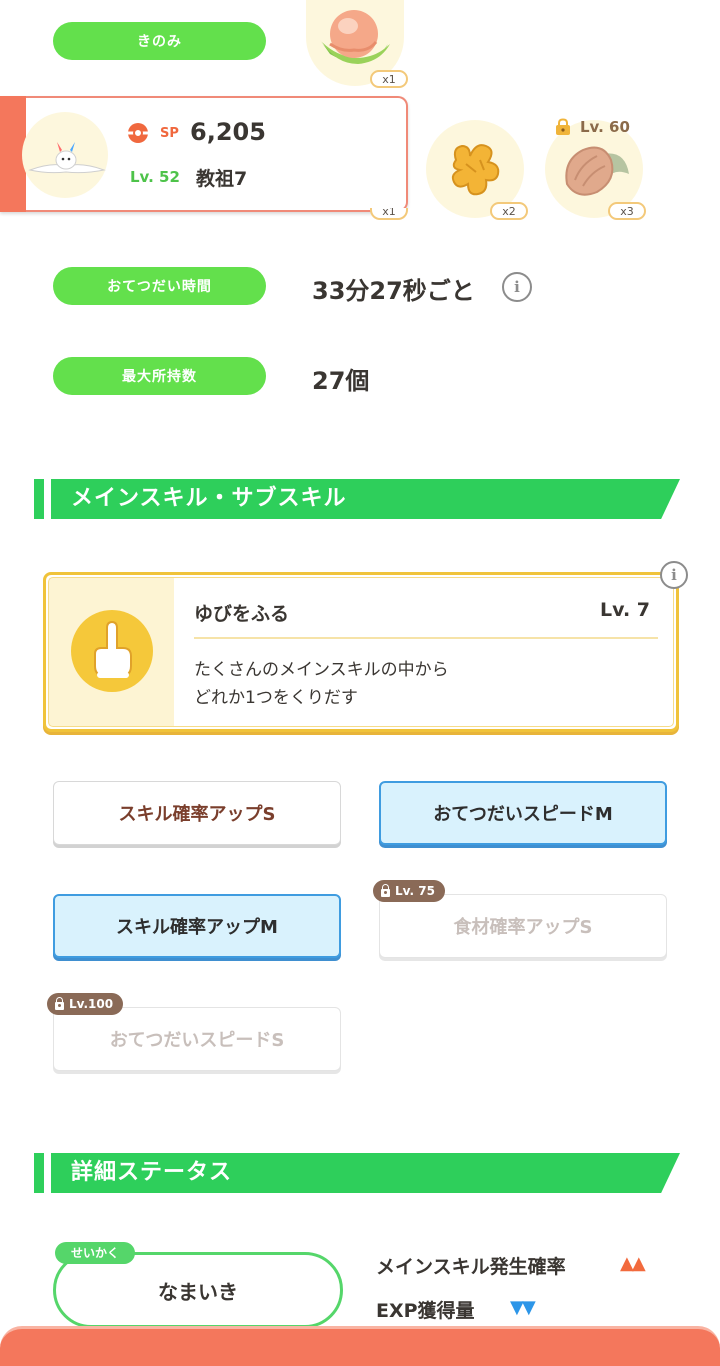  What do you see at coordinates (361, 652) in the screenshot?
I see `main-skill-card: ゆびをふる Lv. 7 たくさんのメインスキルの中から どれか1つをくりだす` at bounding box center [361, 652].